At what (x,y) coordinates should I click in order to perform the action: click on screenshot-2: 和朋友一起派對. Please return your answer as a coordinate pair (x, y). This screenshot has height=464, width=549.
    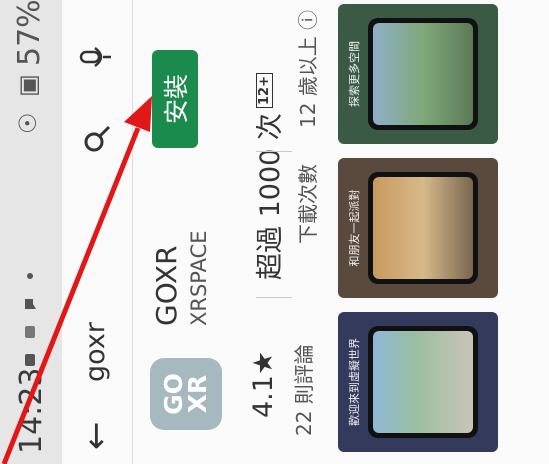
    Looking at the image, I should click on (418, 228).